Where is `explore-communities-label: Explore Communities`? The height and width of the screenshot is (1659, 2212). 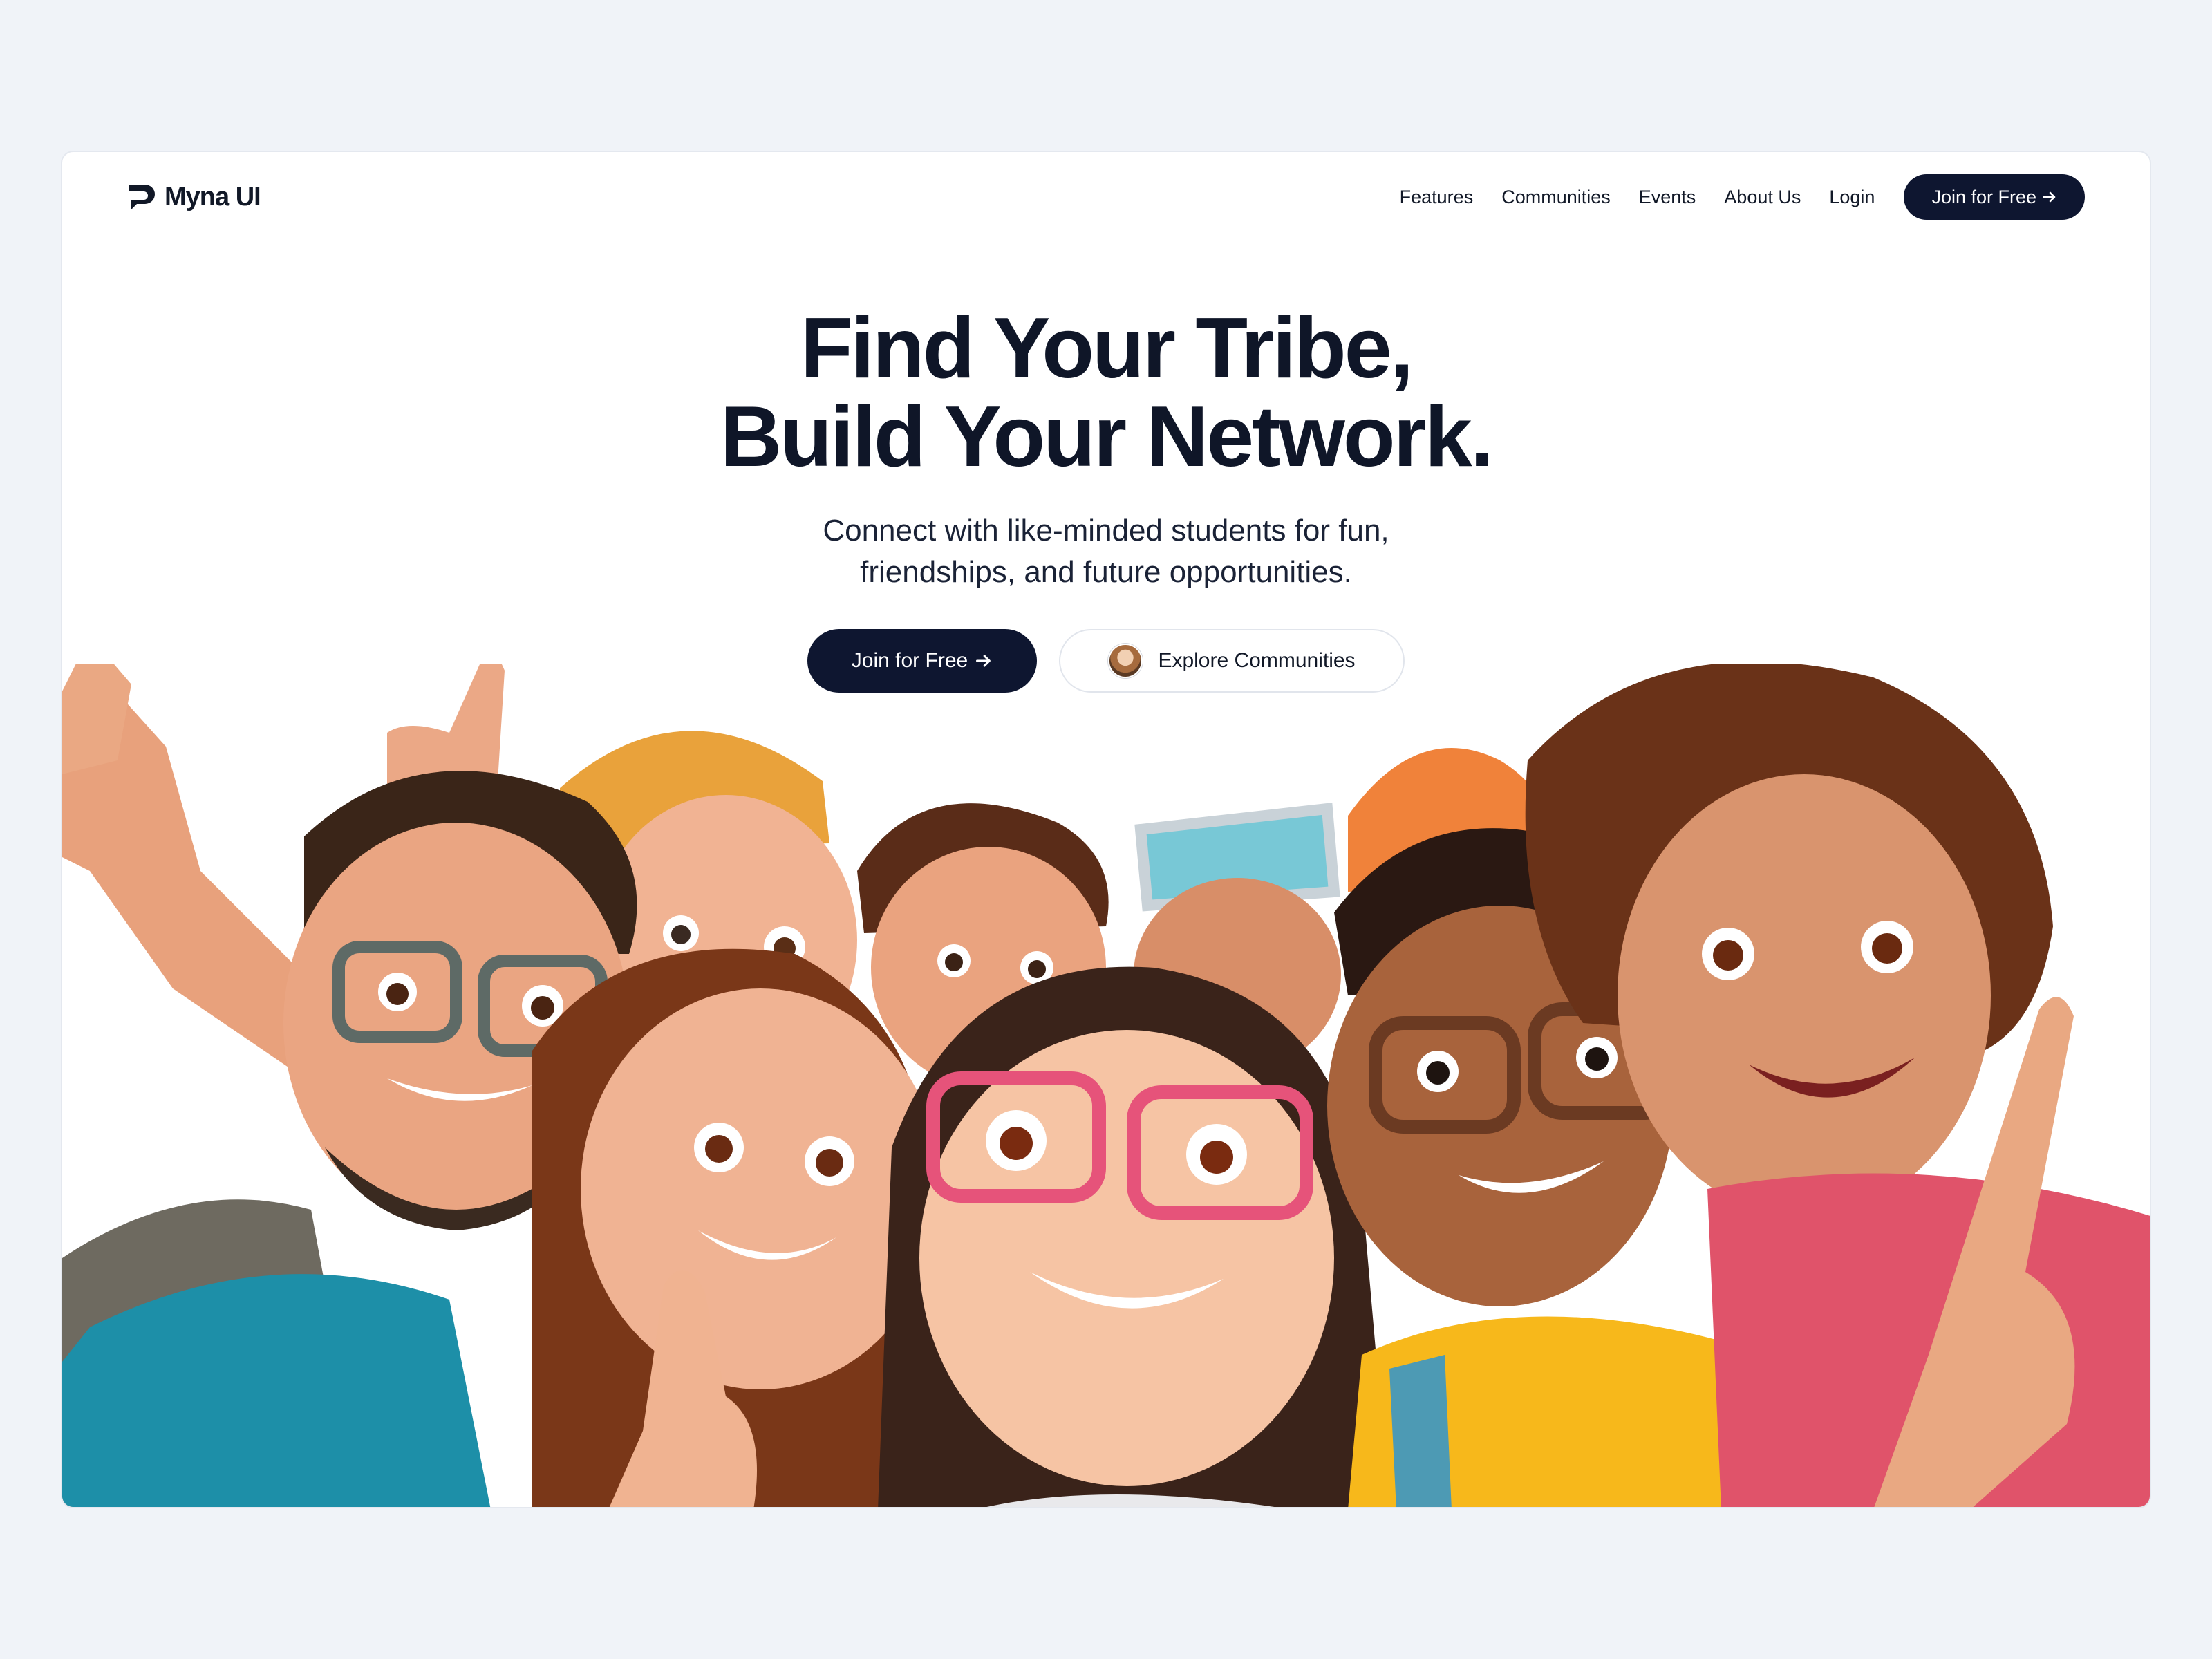
explore-communities-label: Explore Communities is located at coordinates (1257, 660).